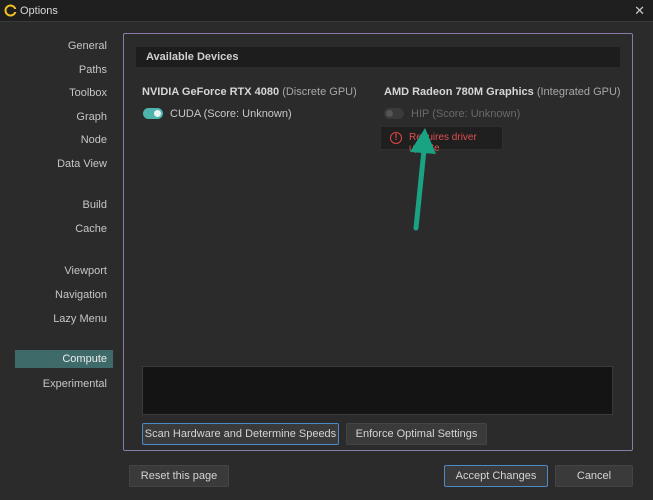 This screenshot has width=653, height=500. Describe the element at coordinates (64, 359) in the screenshot. I see `sidebar-item-compute: Compute` at that location.